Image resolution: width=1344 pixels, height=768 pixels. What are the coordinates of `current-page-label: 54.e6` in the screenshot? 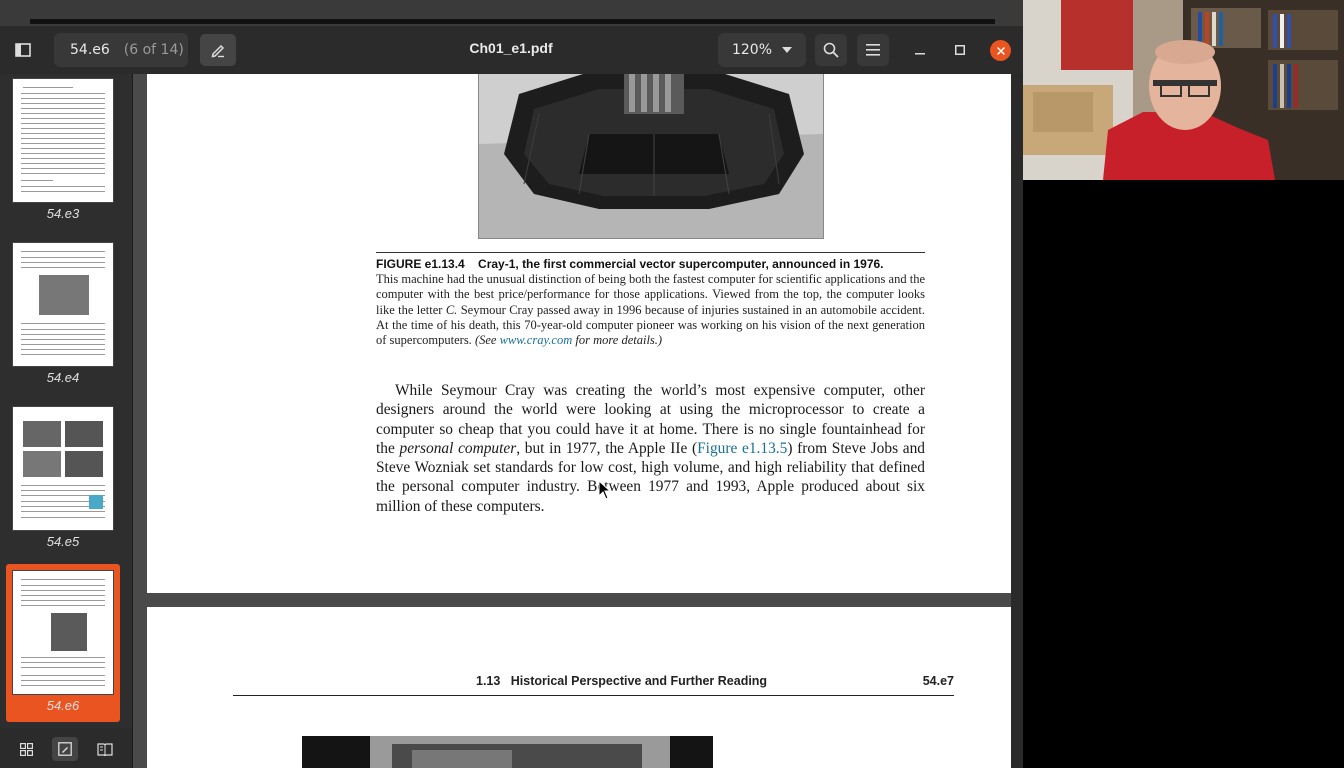 It's located at (90, 50).